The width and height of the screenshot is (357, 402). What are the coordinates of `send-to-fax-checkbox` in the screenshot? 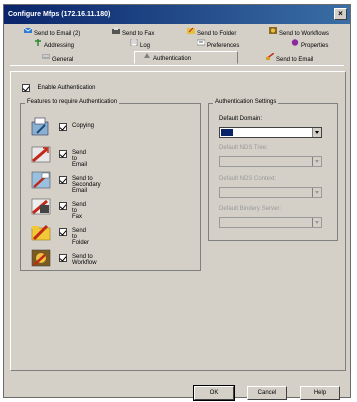 It's located at (63, 206).